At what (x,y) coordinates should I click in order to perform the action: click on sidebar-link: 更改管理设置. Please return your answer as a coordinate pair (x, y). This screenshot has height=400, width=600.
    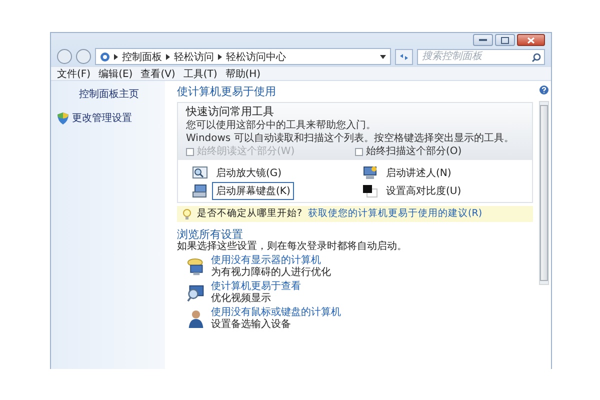
    Looking at the image, I should click on (109, 118).